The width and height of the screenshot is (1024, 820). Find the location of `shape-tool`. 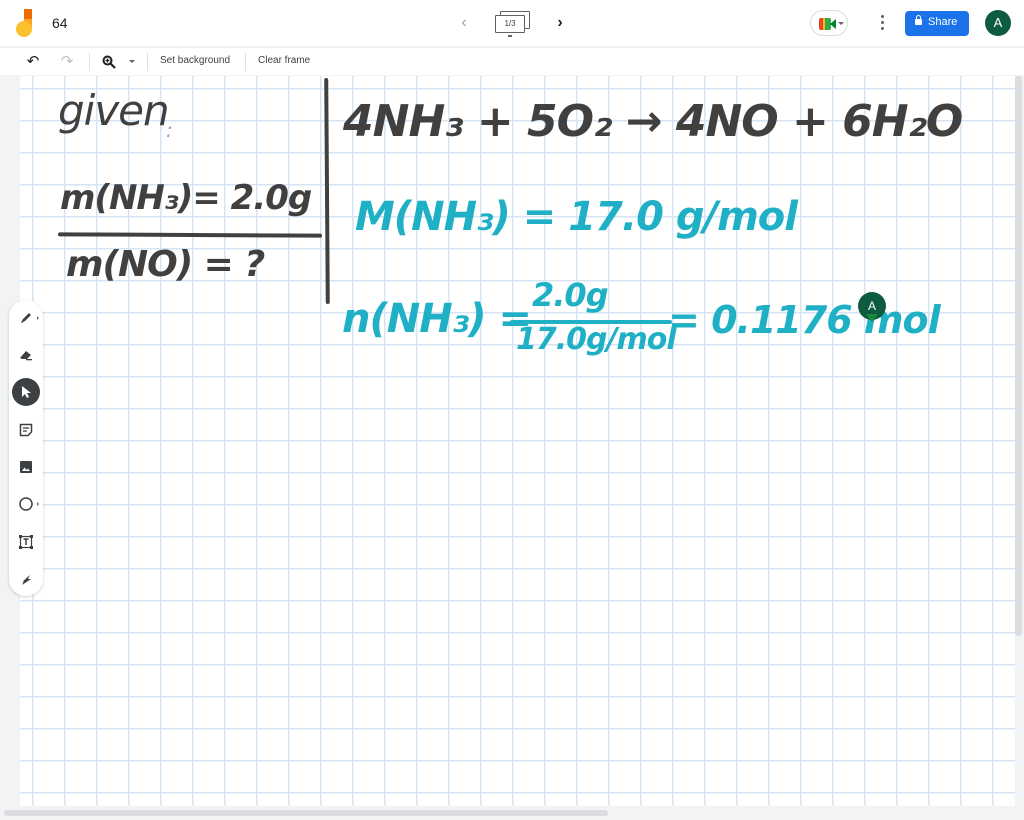

shape-tool is located at coordinates (26, 504).